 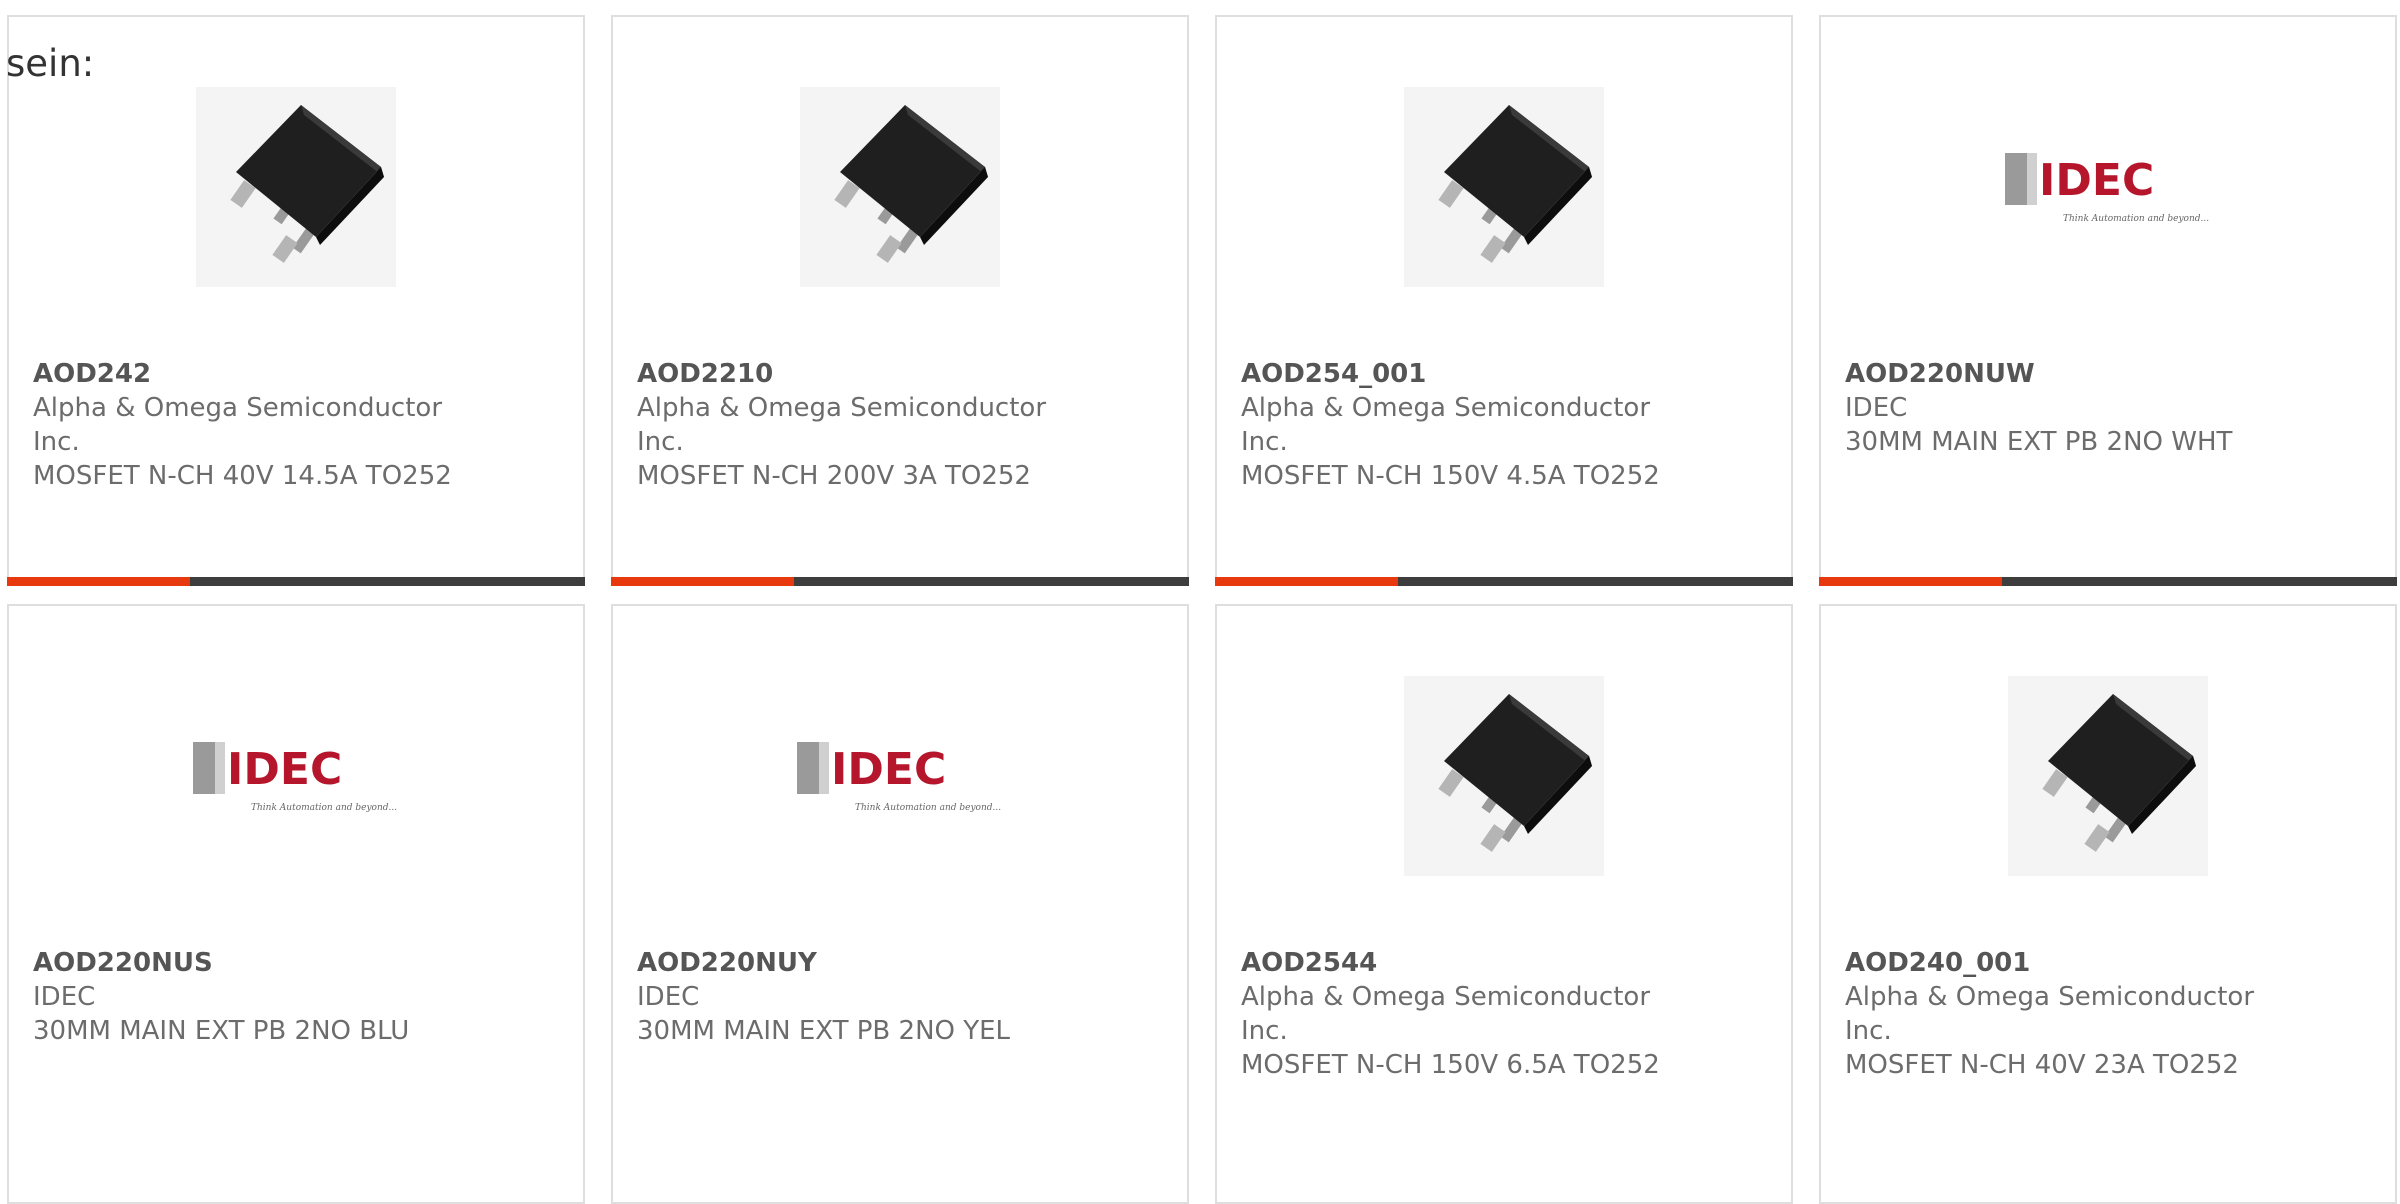 I want to click on product-info: AOD220NUY IDEC 30MM MAIN EXT PB 2NO YEL, so click(x=902, y=997).